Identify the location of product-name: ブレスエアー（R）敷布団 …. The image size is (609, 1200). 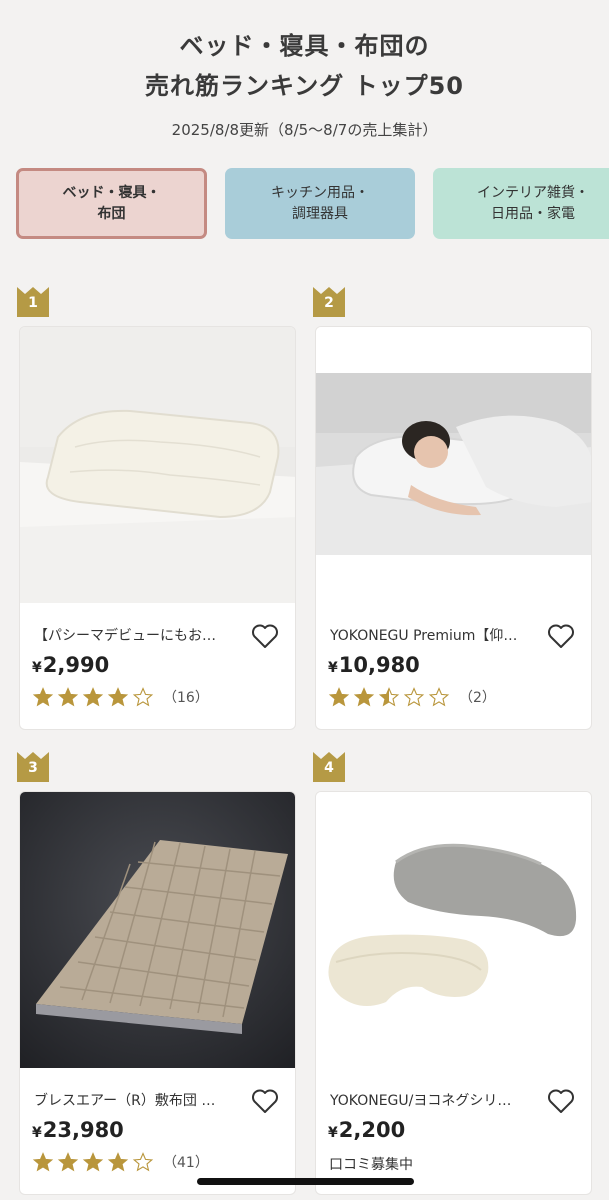
(140, 1100).